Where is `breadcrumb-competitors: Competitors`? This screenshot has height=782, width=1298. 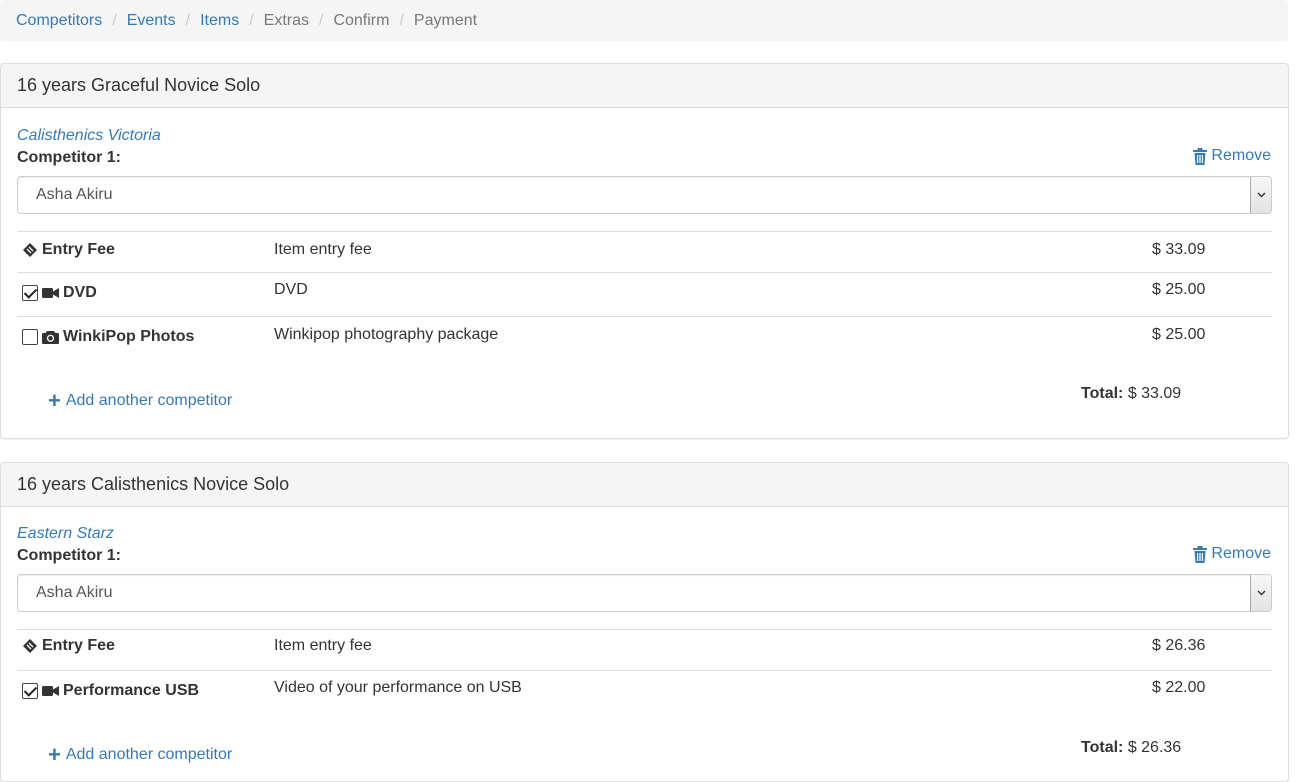
breadcrumb-competitors: Competitors is located at coordinates (59, 21).